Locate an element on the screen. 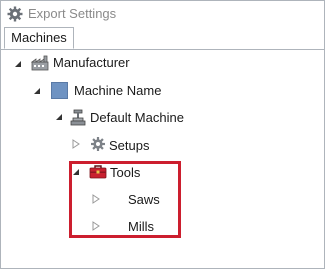 The width and height of the screenshot is (325, 269). collapsed-arrow-icon is located at coordinates (76, 144).